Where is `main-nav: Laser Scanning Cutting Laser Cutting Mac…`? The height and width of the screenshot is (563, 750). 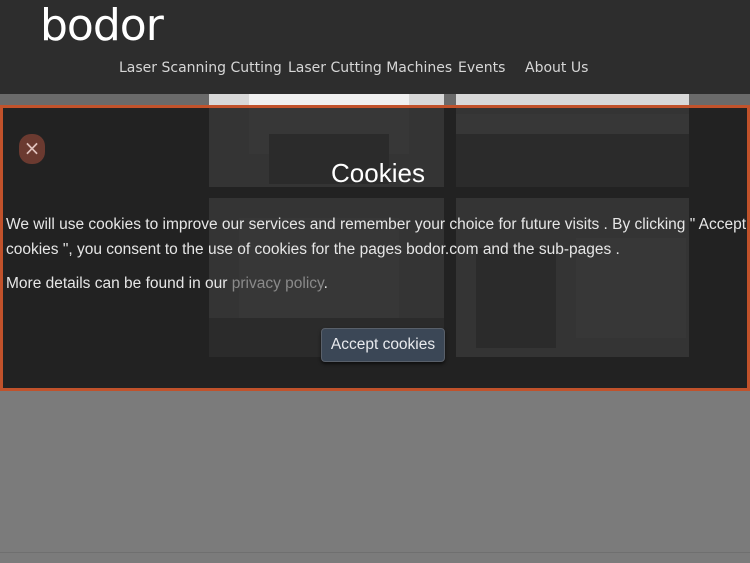
main-nav: Laser Scanning Cutting Laser Cutting Mac… is located at coordinates (375, 70).